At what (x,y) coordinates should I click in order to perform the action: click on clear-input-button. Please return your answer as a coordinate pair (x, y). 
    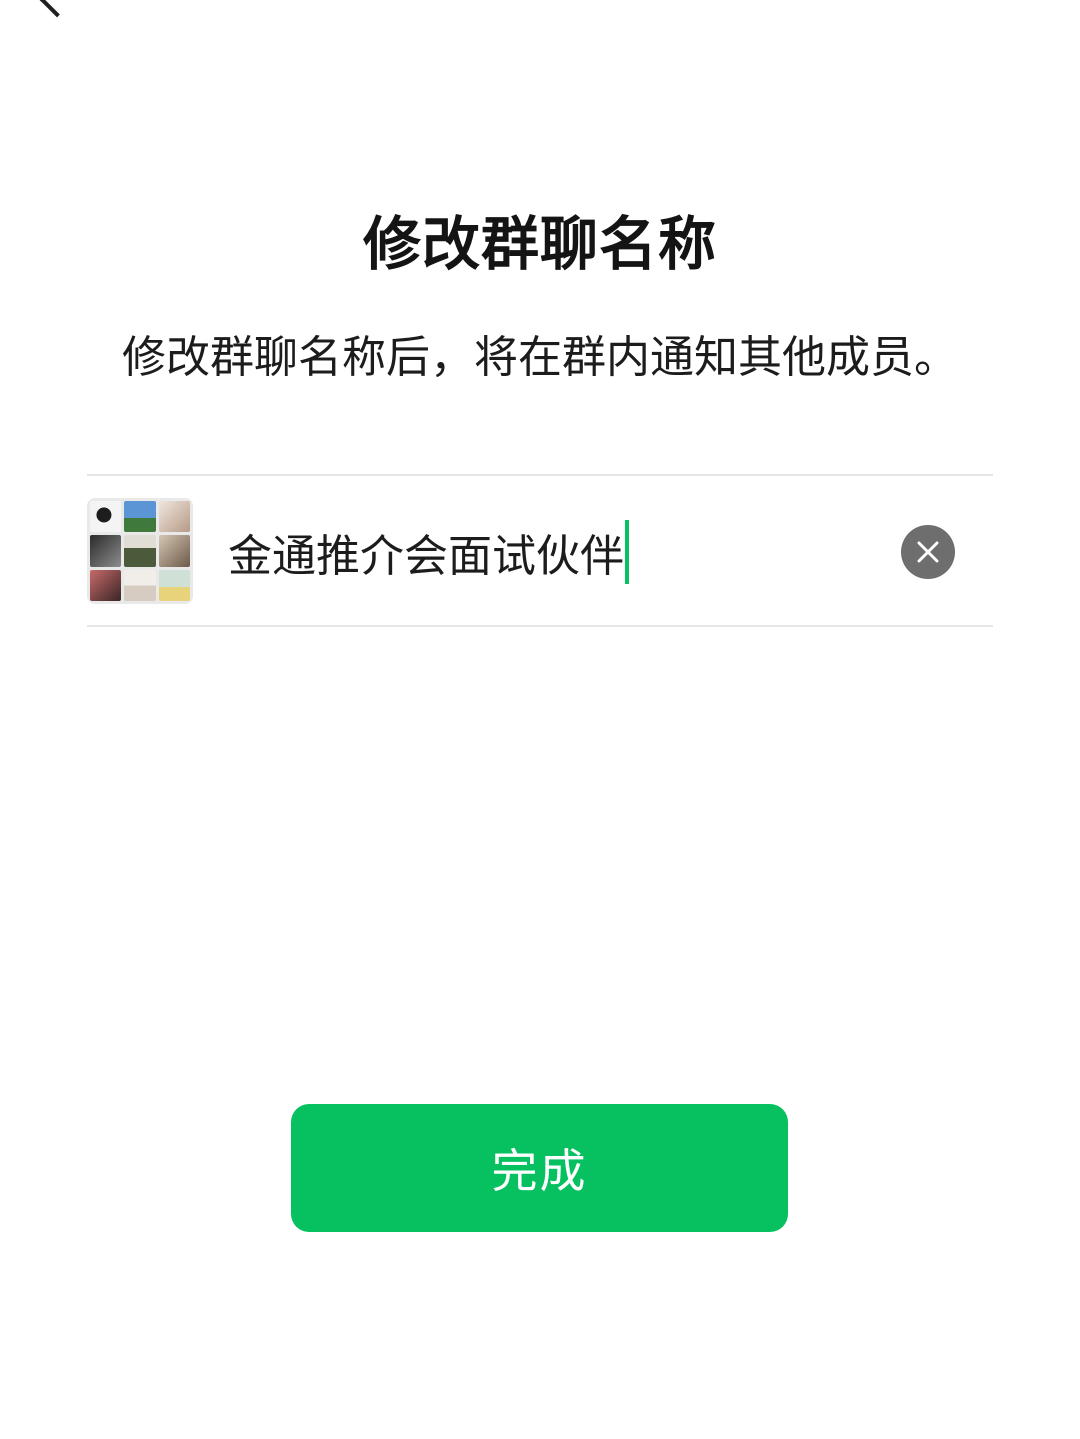
    Looking at the image, I should click on (928, 552).